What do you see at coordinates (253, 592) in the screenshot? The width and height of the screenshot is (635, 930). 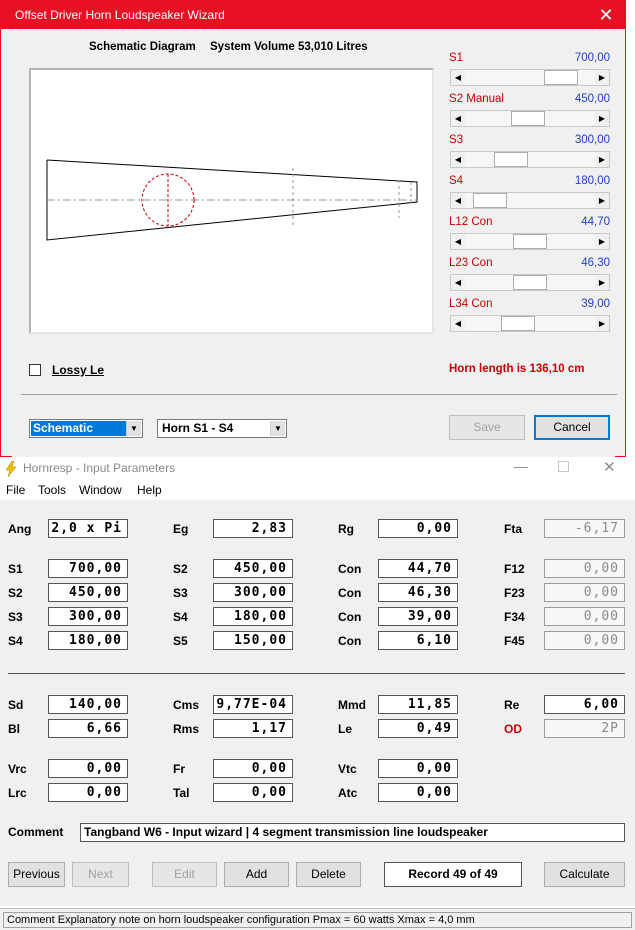 I see `field-s3: 300,00` at bounding box center [253, 592].